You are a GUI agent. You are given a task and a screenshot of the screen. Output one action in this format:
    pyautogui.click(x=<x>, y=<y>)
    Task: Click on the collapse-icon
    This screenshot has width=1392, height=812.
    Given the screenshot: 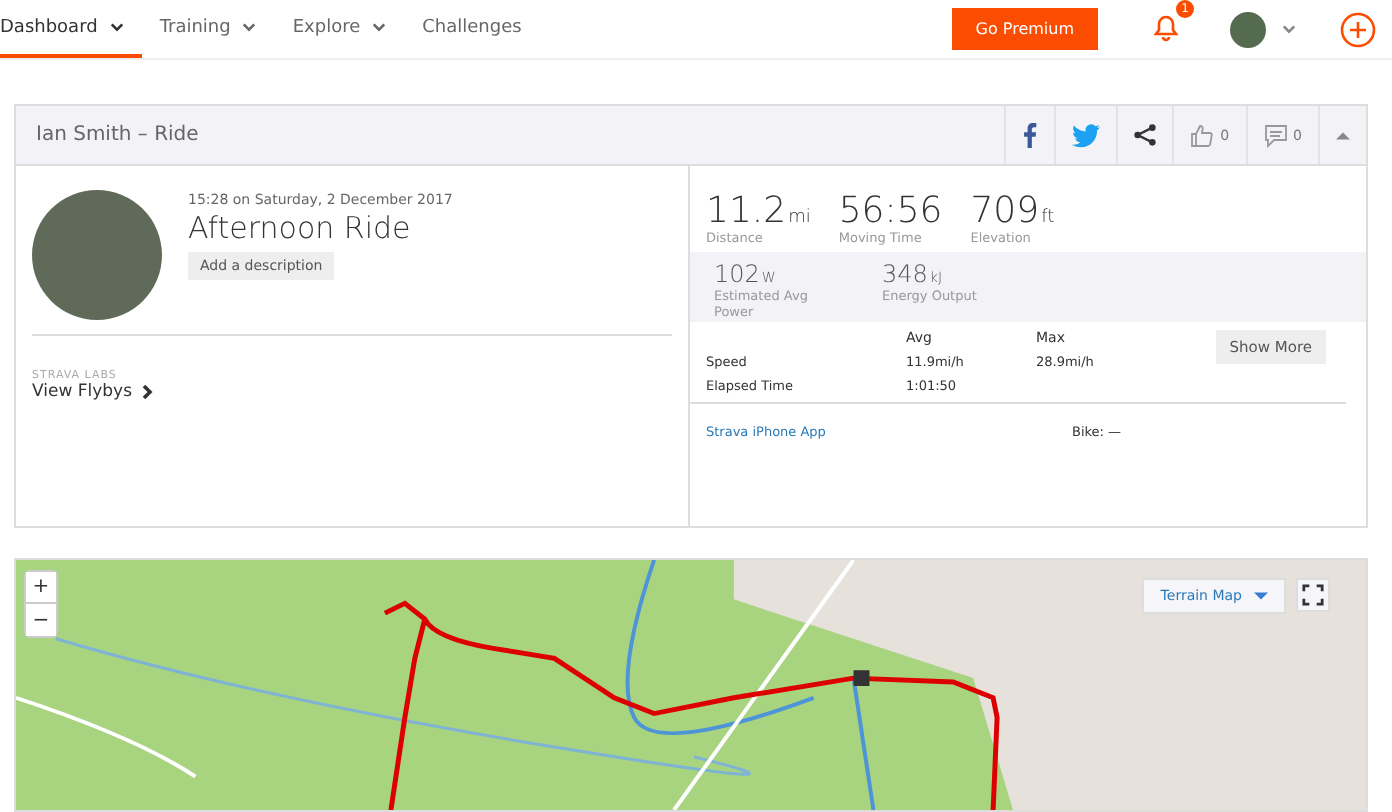 What is the action you would take?
    pyautogui.click(x=1343, y=135)
    